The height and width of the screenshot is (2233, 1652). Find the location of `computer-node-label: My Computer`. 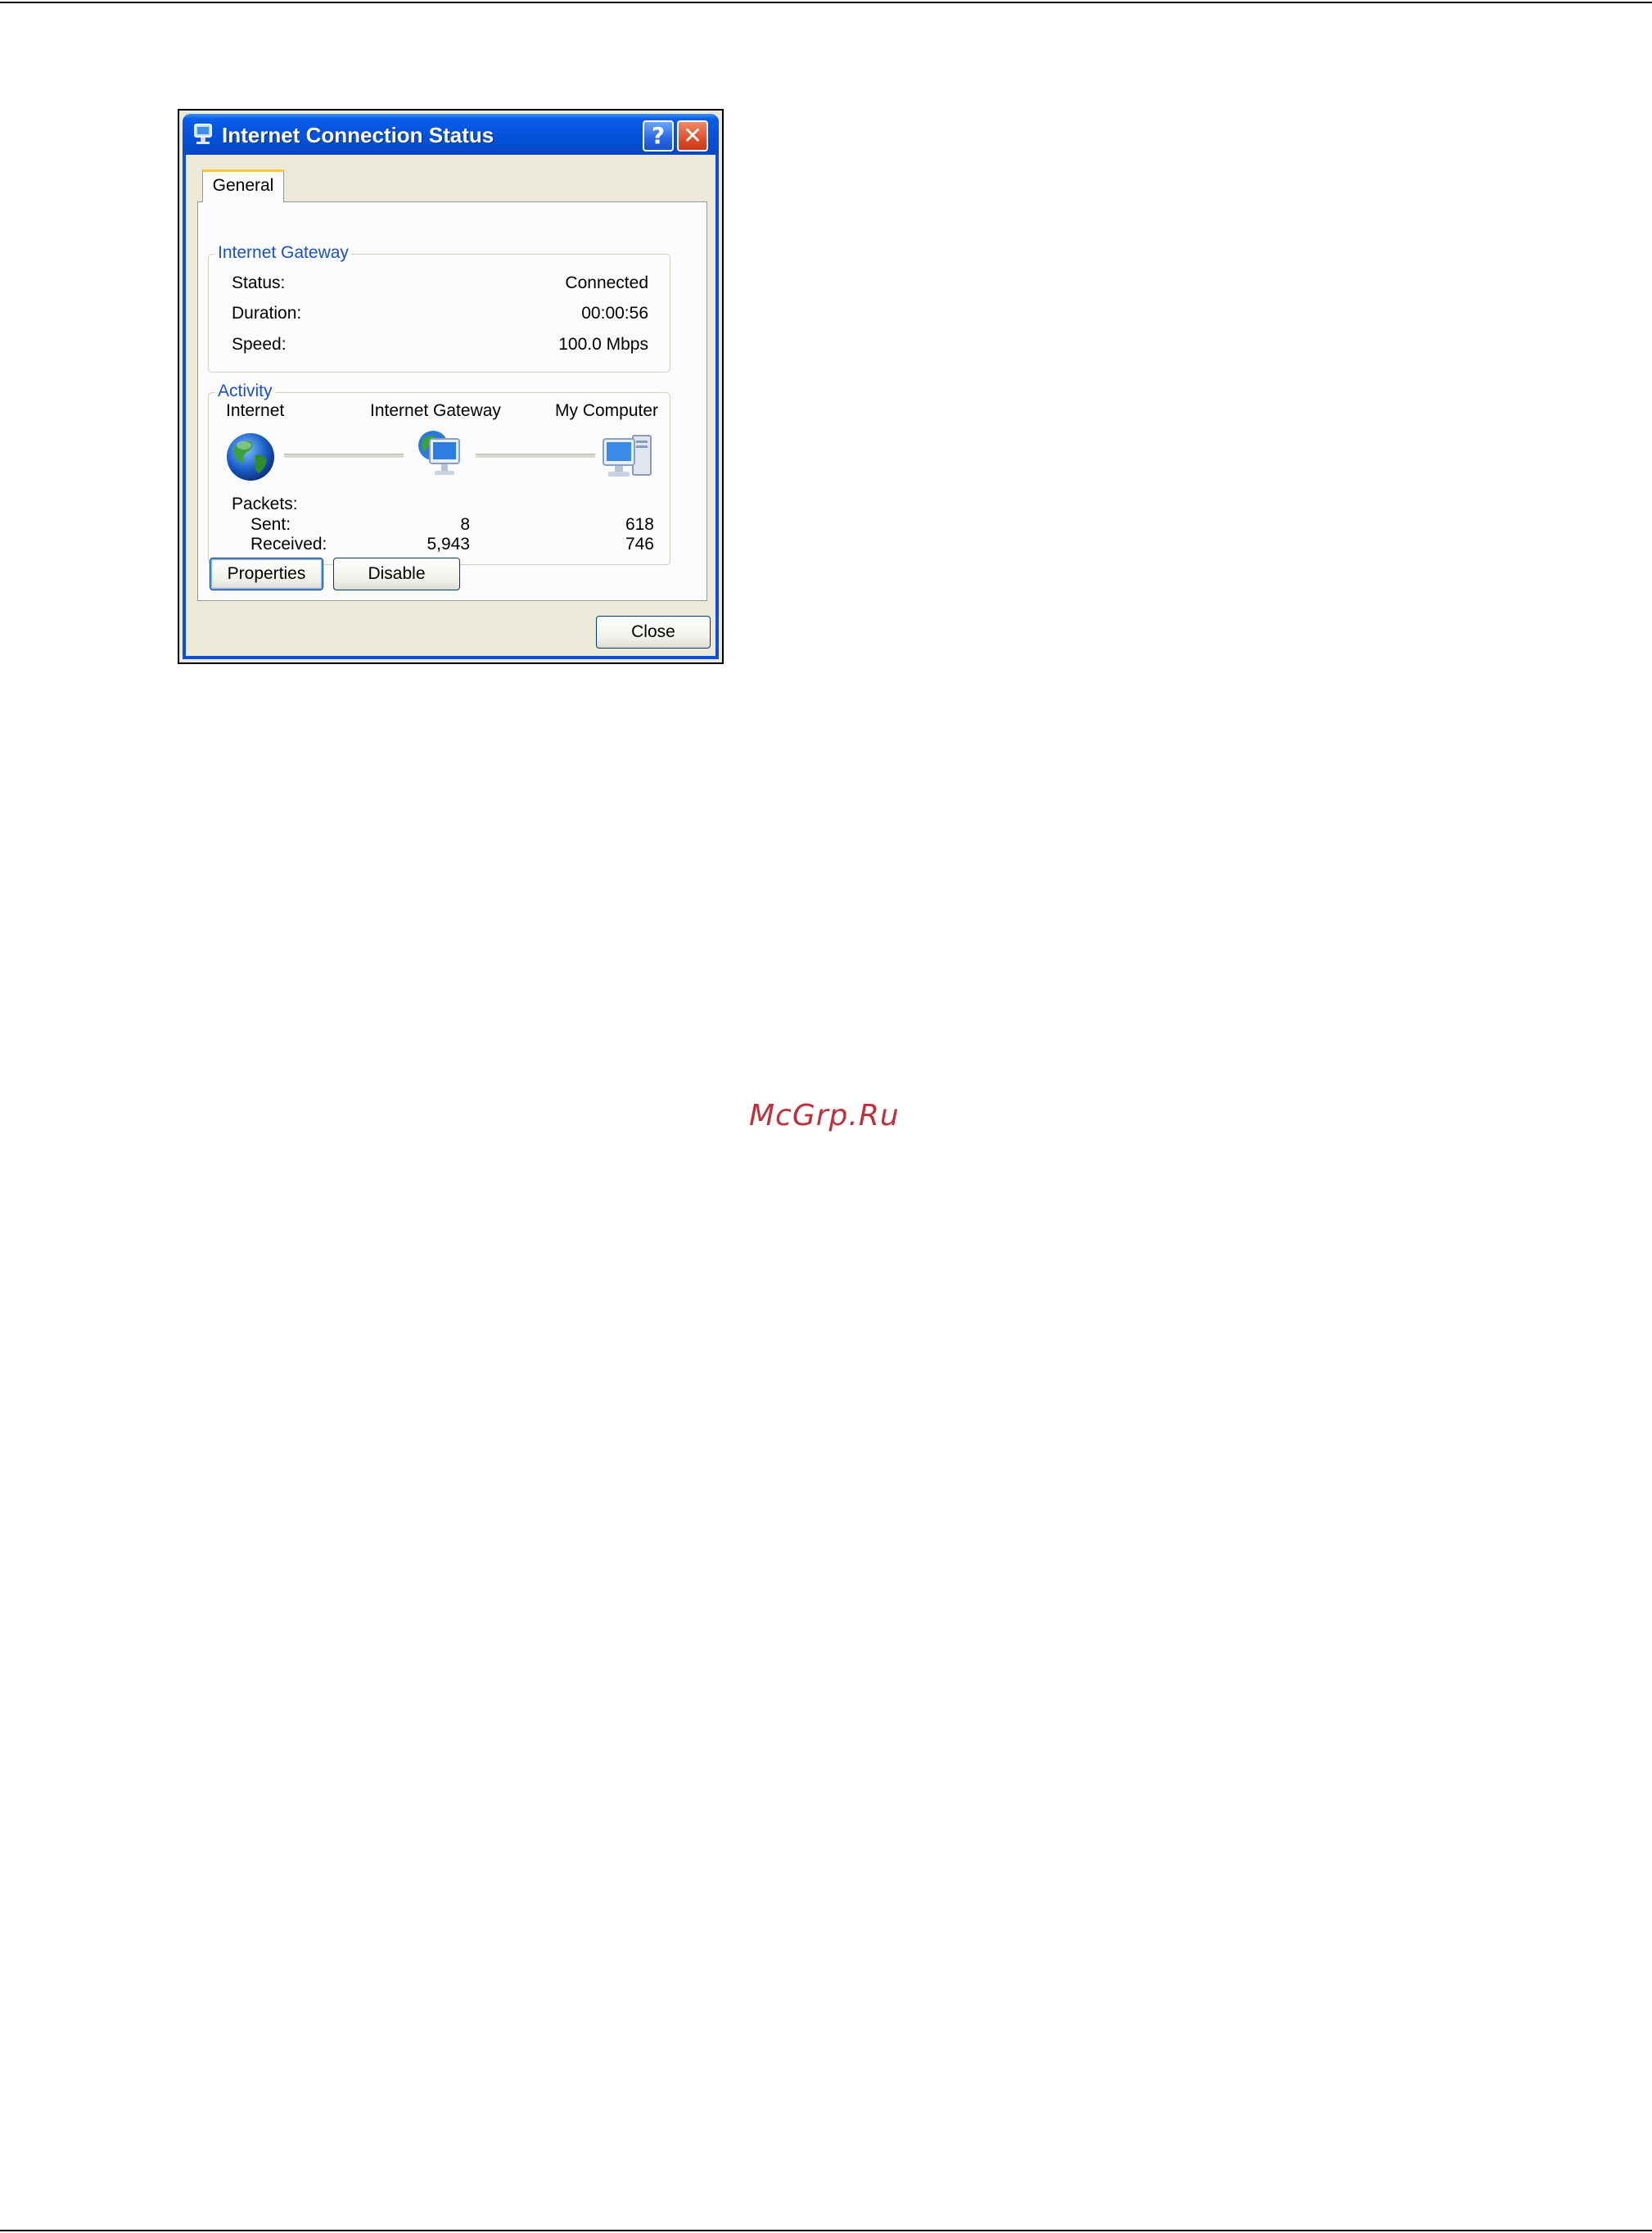

computer-node-label: My Computer is located at coordinates (607, 411).